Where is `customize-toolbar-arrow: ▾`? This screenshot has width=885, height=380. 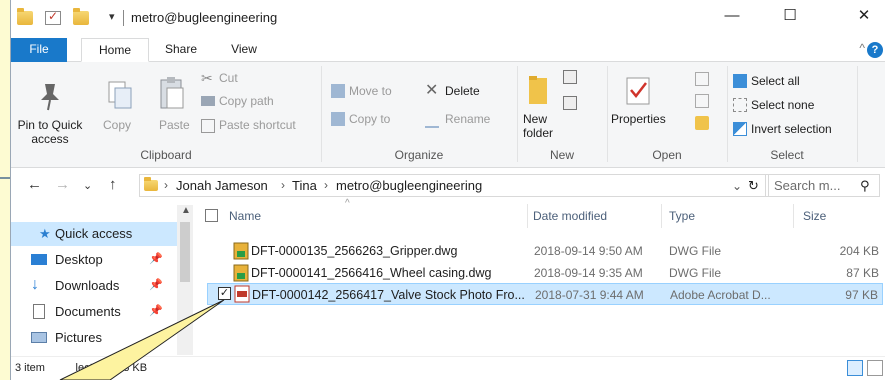
customize-toolbar-arrow: ▾ is located at coordinates (112, 16).